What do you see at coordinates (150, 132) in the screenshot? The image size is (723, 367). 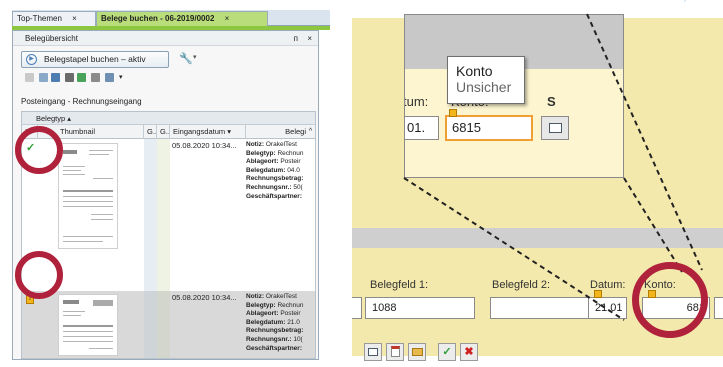 I see `column-header-g1: G..` at bounding box center [150, 132].